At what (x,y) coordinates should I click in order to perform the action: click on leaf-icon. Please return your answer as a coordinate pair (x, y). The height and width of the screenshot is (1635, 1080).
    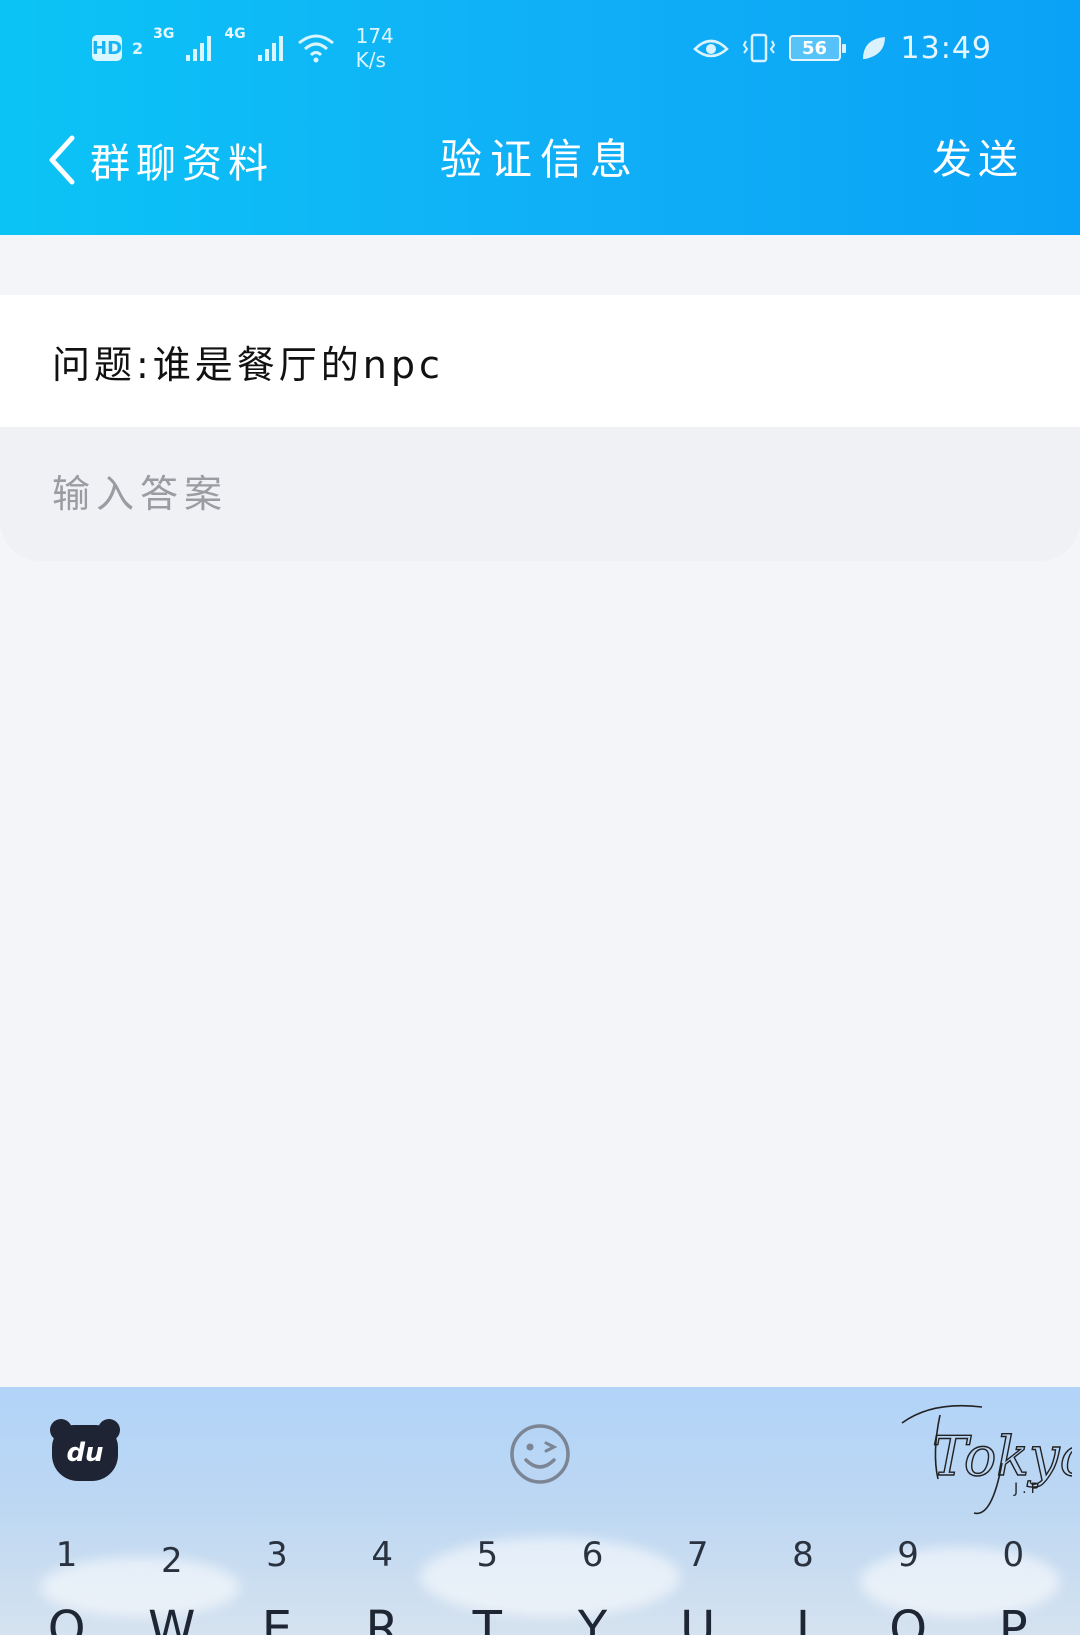
    Looking at the image, I should click on (873, 48).